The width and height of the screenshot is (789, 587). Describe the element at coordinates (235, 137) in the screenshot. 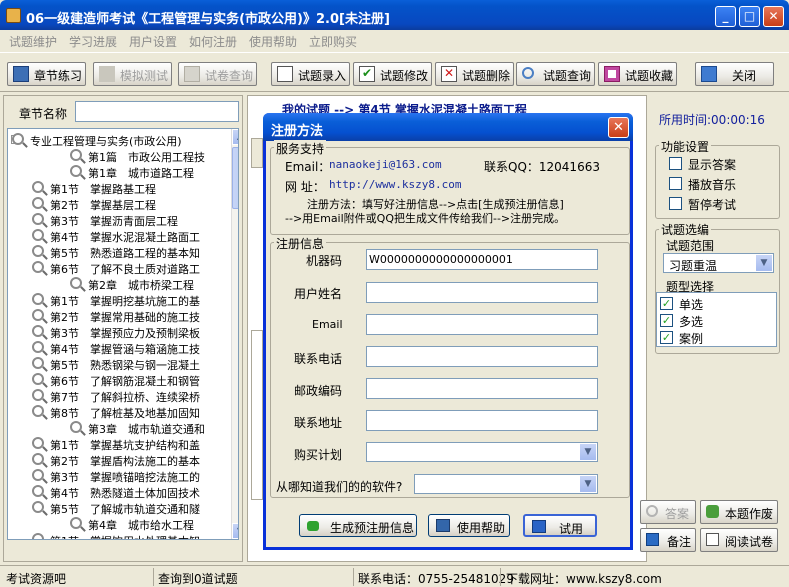

I see `scroll-up-arrow: ▲` at that location.